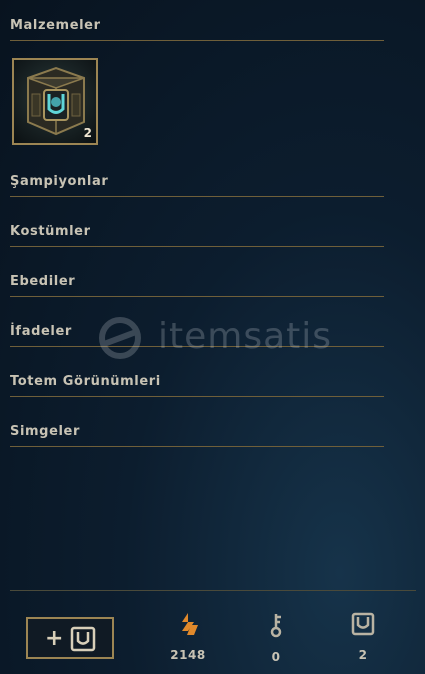  Describe the element at coordinates (43, 281) in the screenshot. I see `section-title-eternals: Ebediler` at that location.